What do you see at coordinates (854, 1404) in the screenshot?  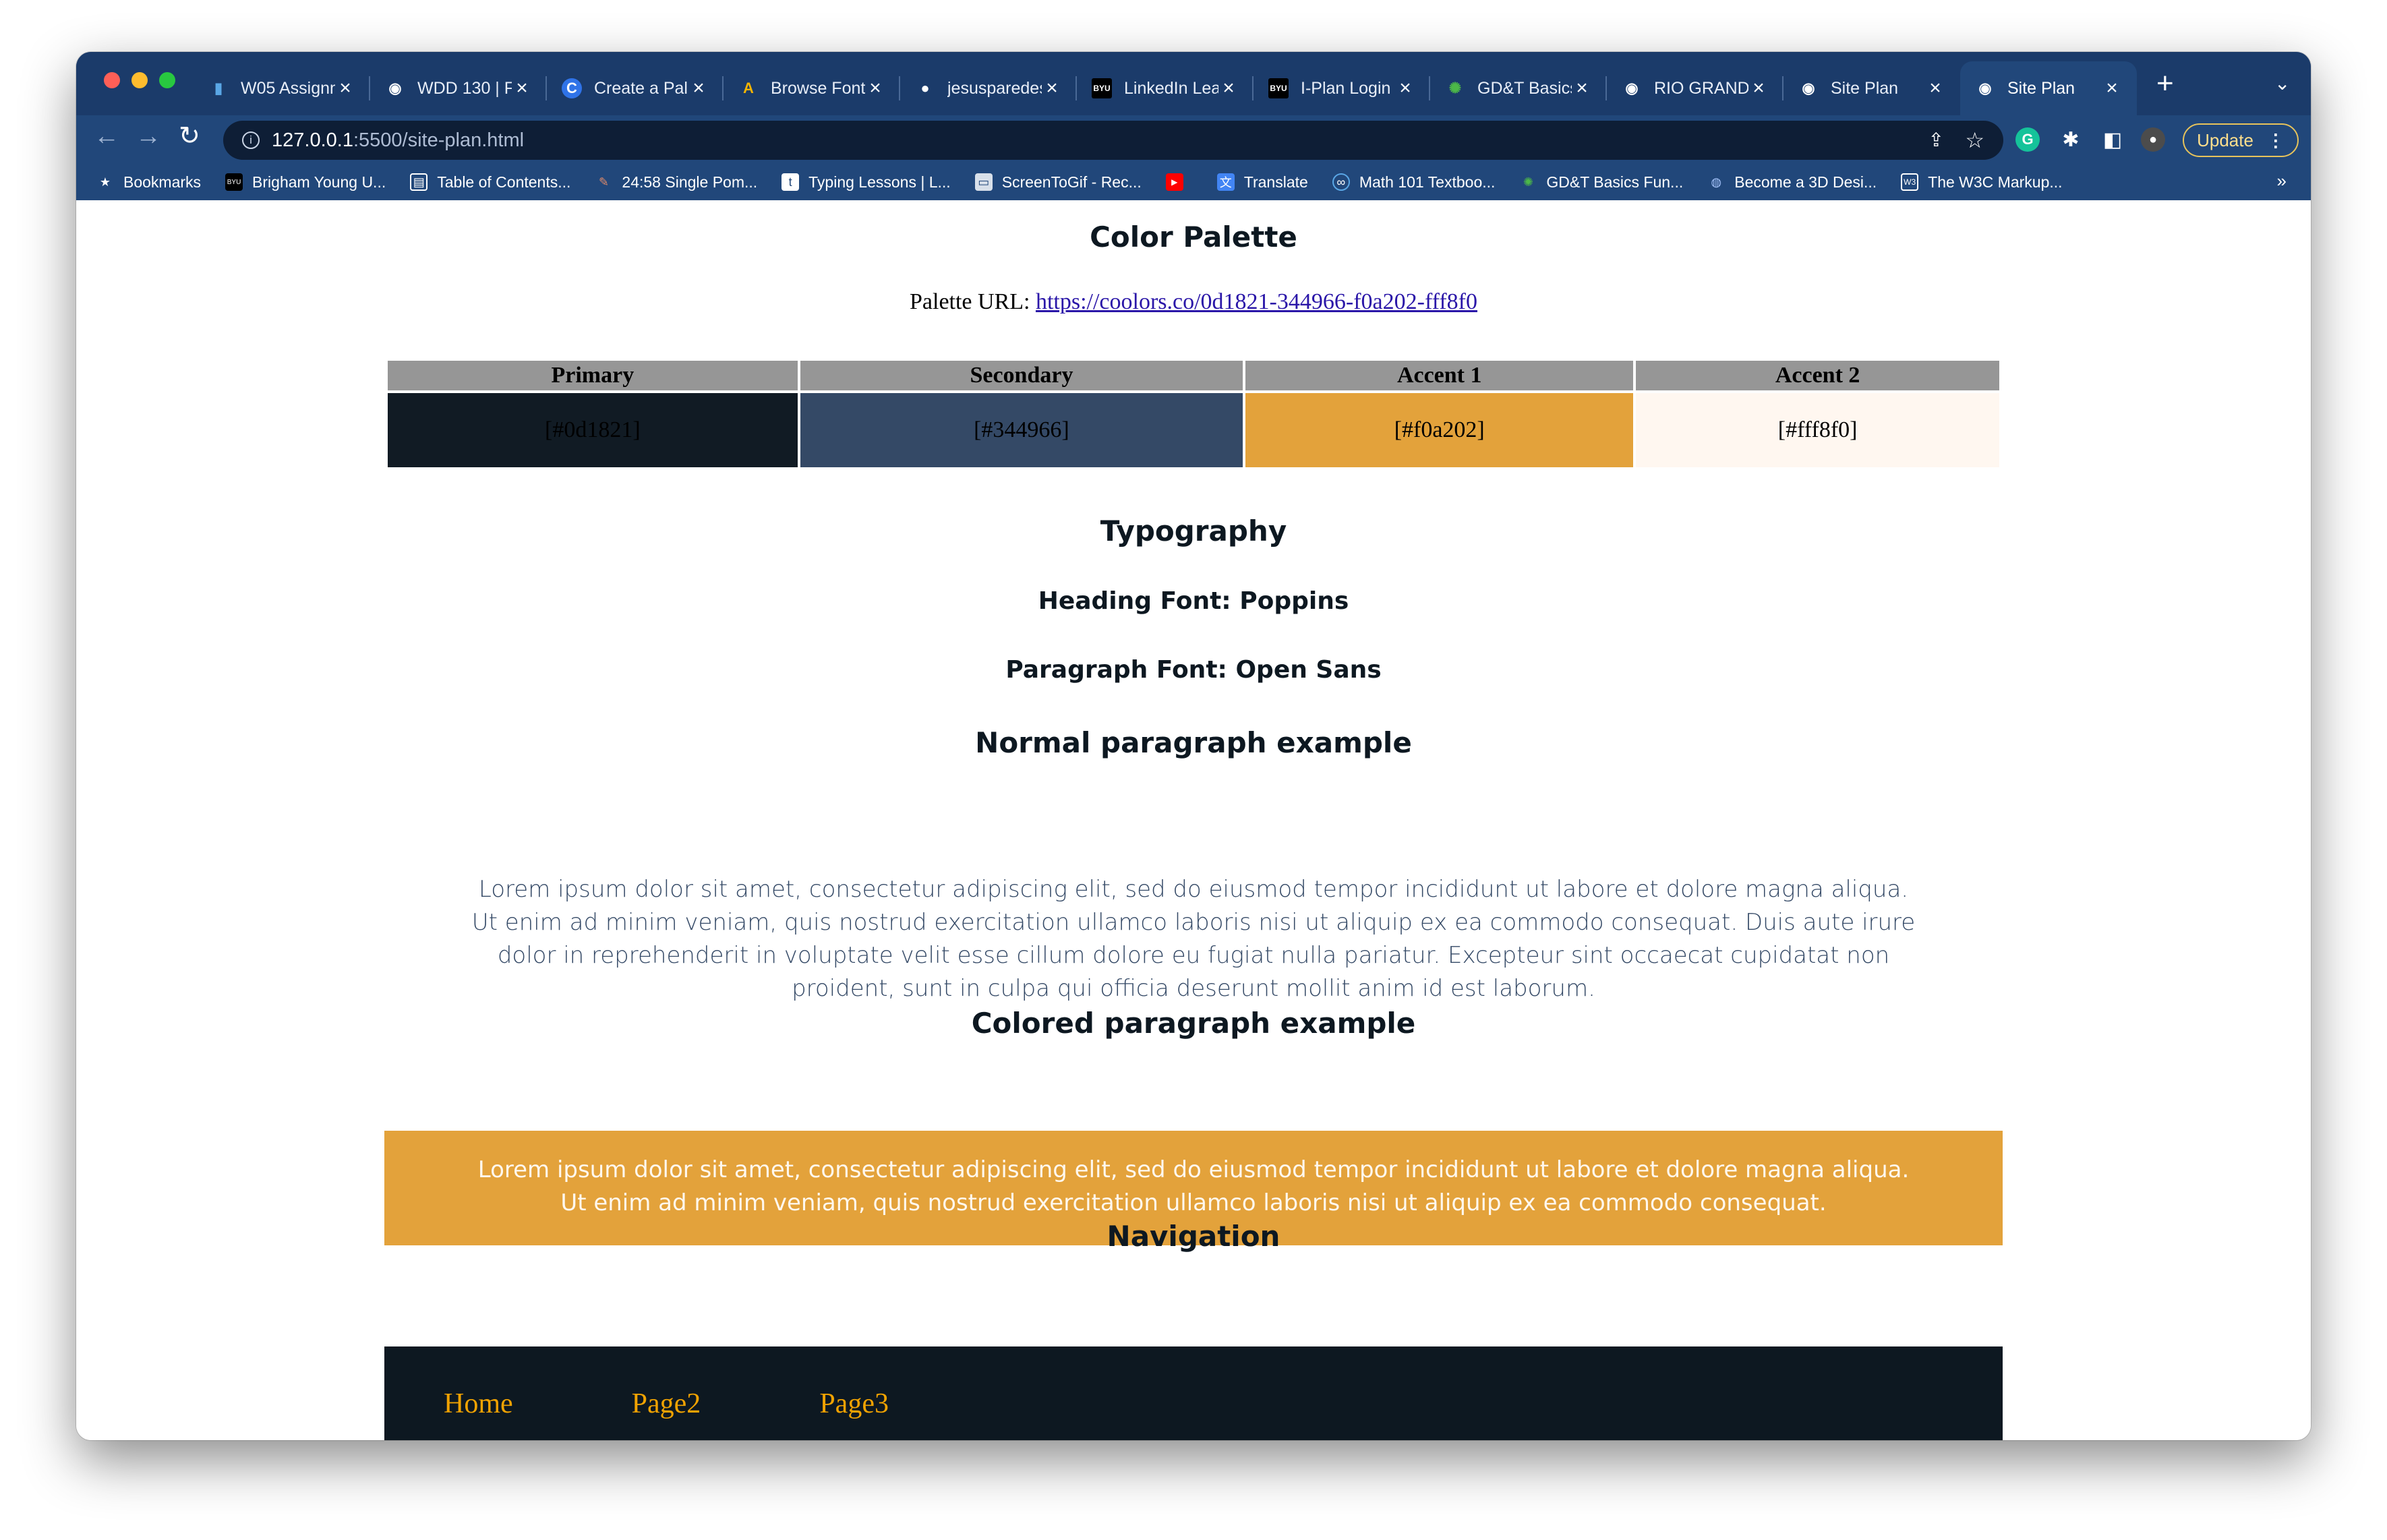 I see `nav-link-page3: Page3` at bounding box center [854, 1404].